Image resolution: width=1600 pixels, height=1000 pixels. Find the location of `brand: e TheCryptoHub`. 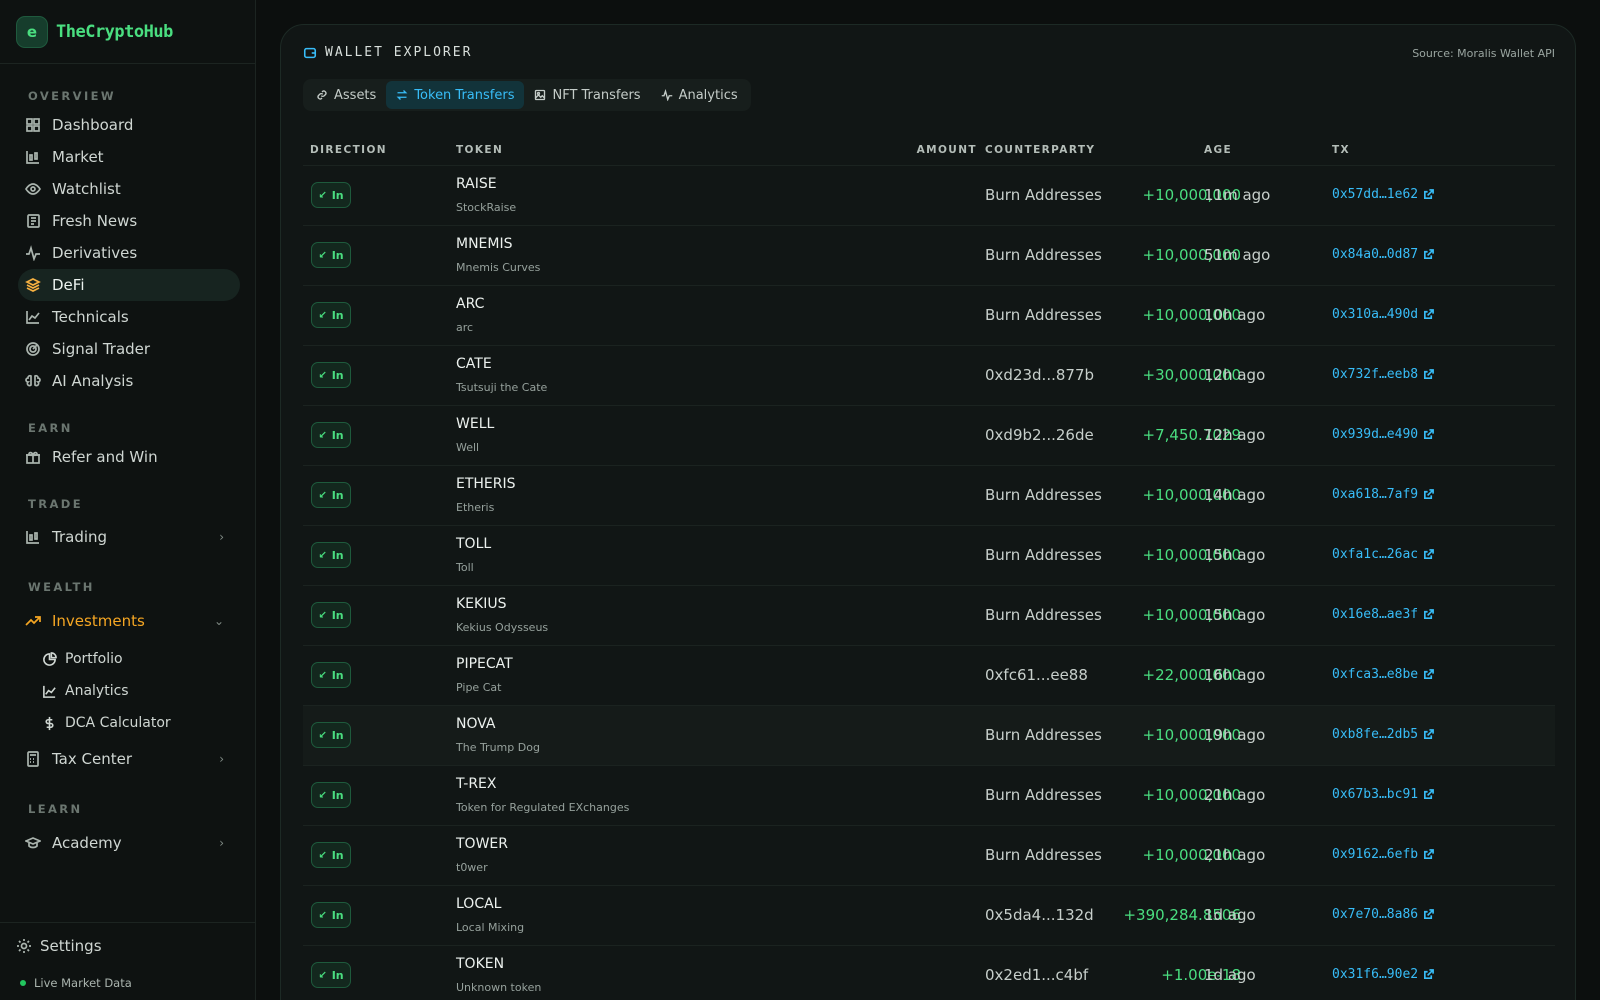

brand: e TheCryptoHub is located at coordinates (127, 32).